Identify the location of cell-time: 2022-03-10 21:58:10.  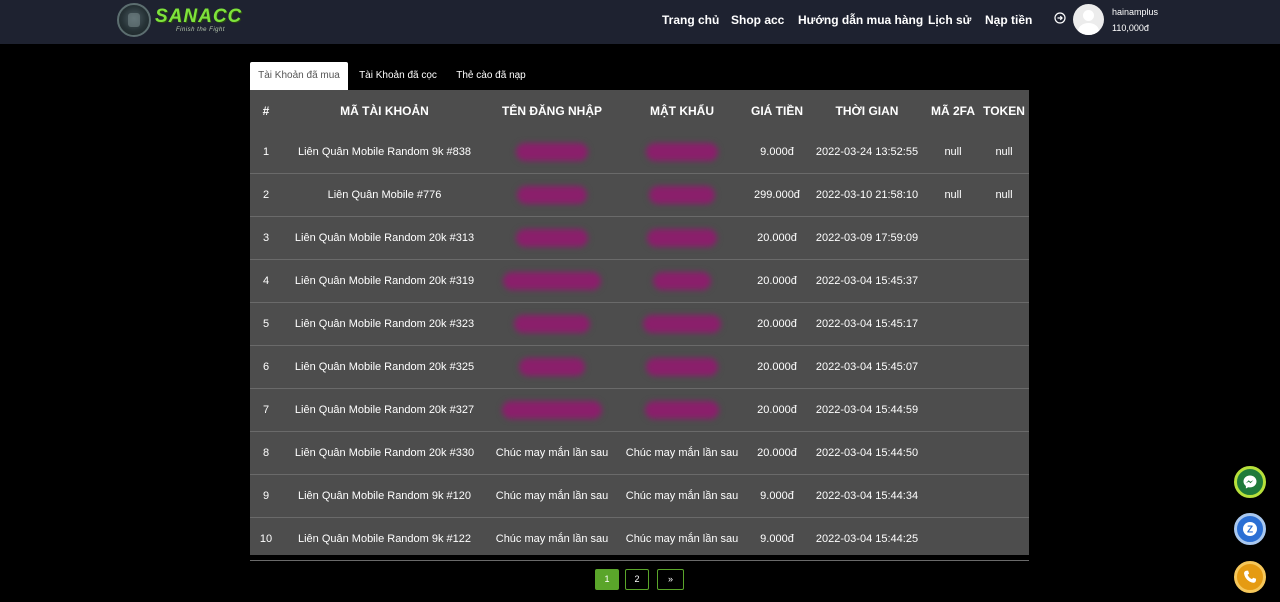
(867, 195).